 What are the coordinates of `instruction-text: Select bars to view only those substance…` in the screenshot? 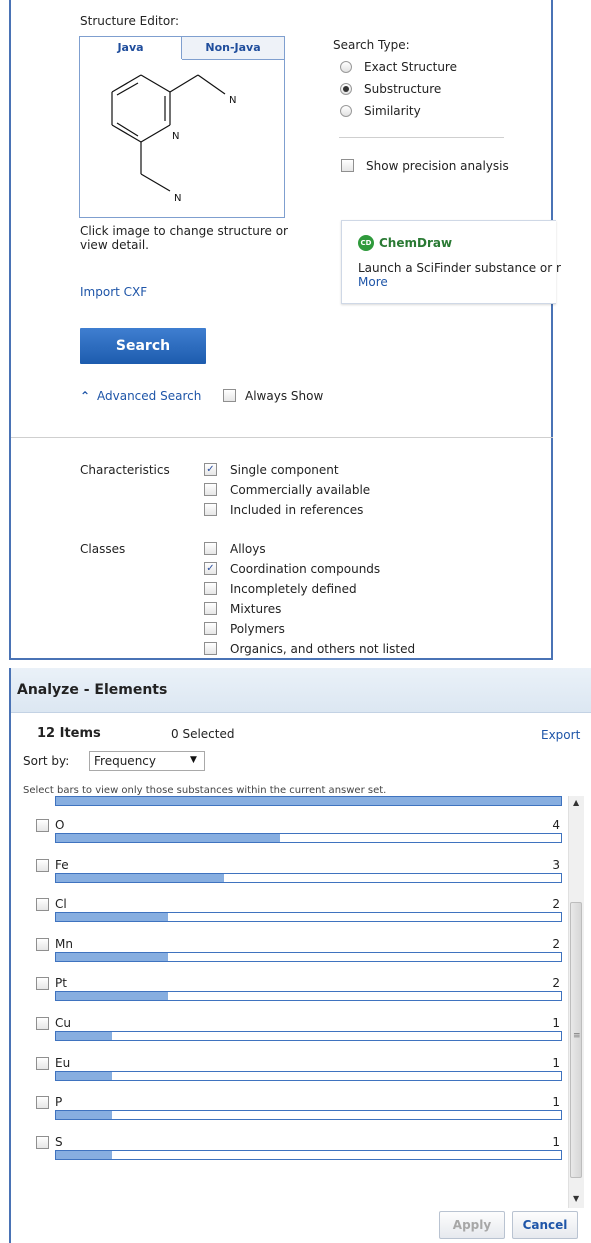 It's located at (205, 790).